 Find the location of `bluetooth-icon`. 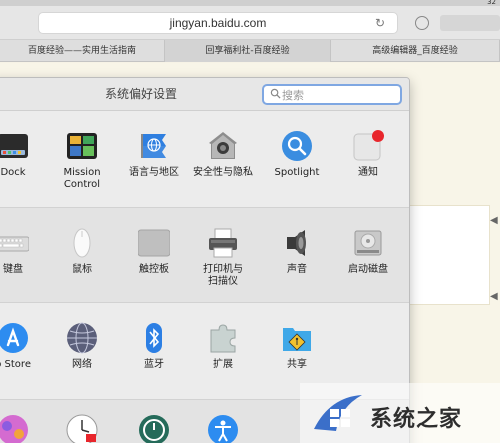

bluetooth-icon is located at coordinates (154, 338).